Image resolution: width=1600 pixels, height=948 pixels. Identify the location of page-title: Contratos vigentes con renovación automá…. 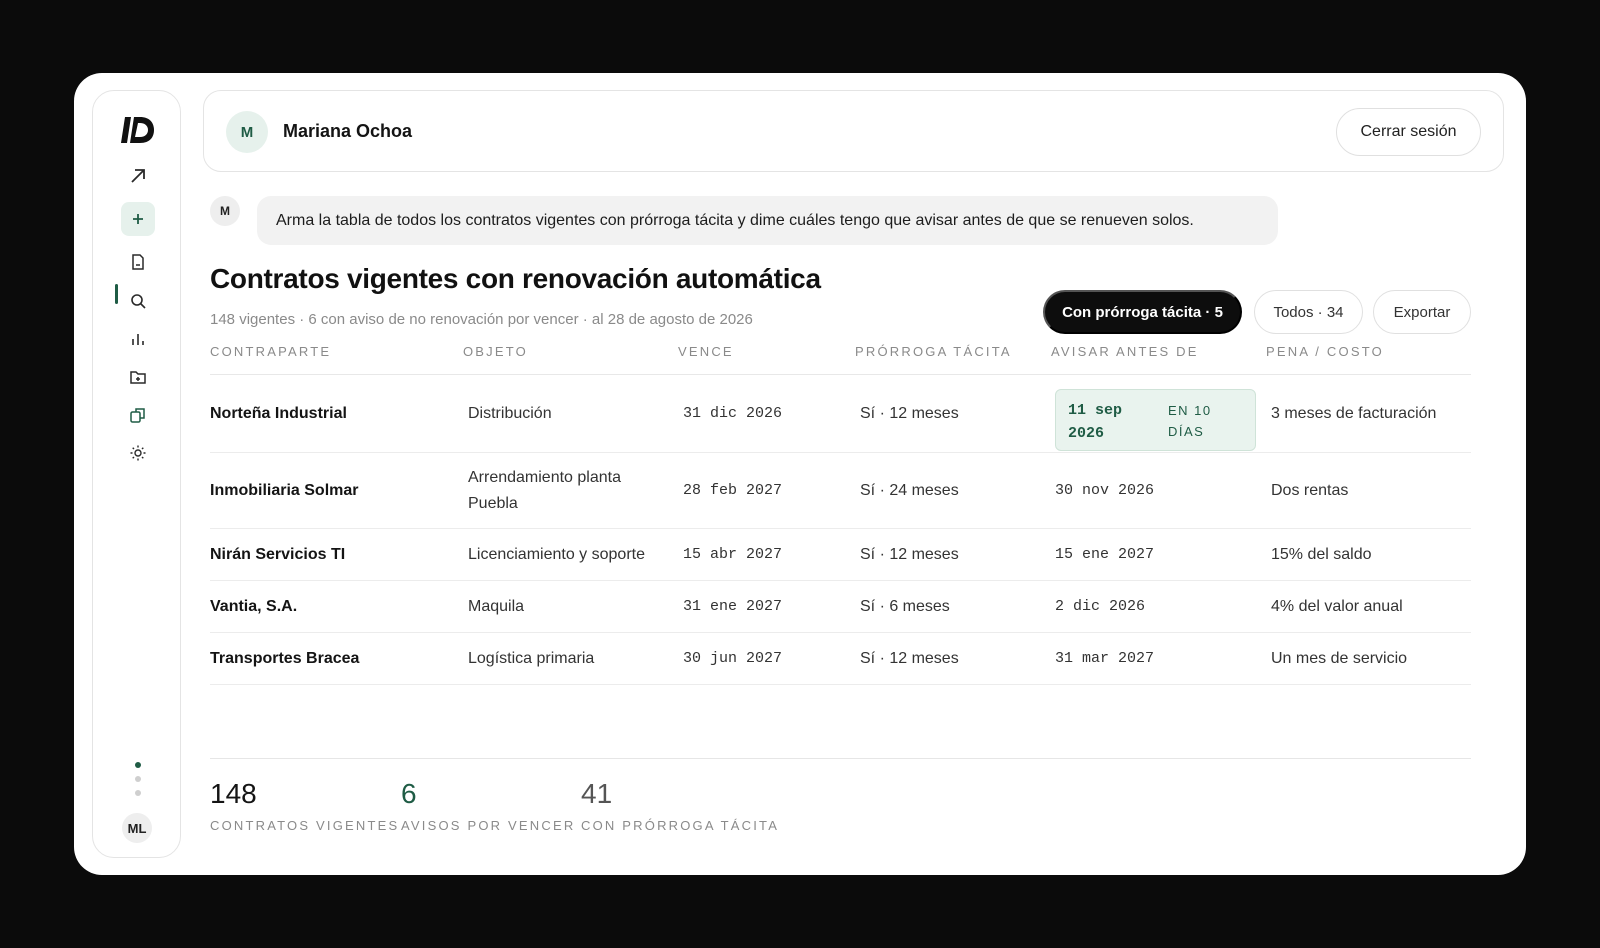
(515, 278).